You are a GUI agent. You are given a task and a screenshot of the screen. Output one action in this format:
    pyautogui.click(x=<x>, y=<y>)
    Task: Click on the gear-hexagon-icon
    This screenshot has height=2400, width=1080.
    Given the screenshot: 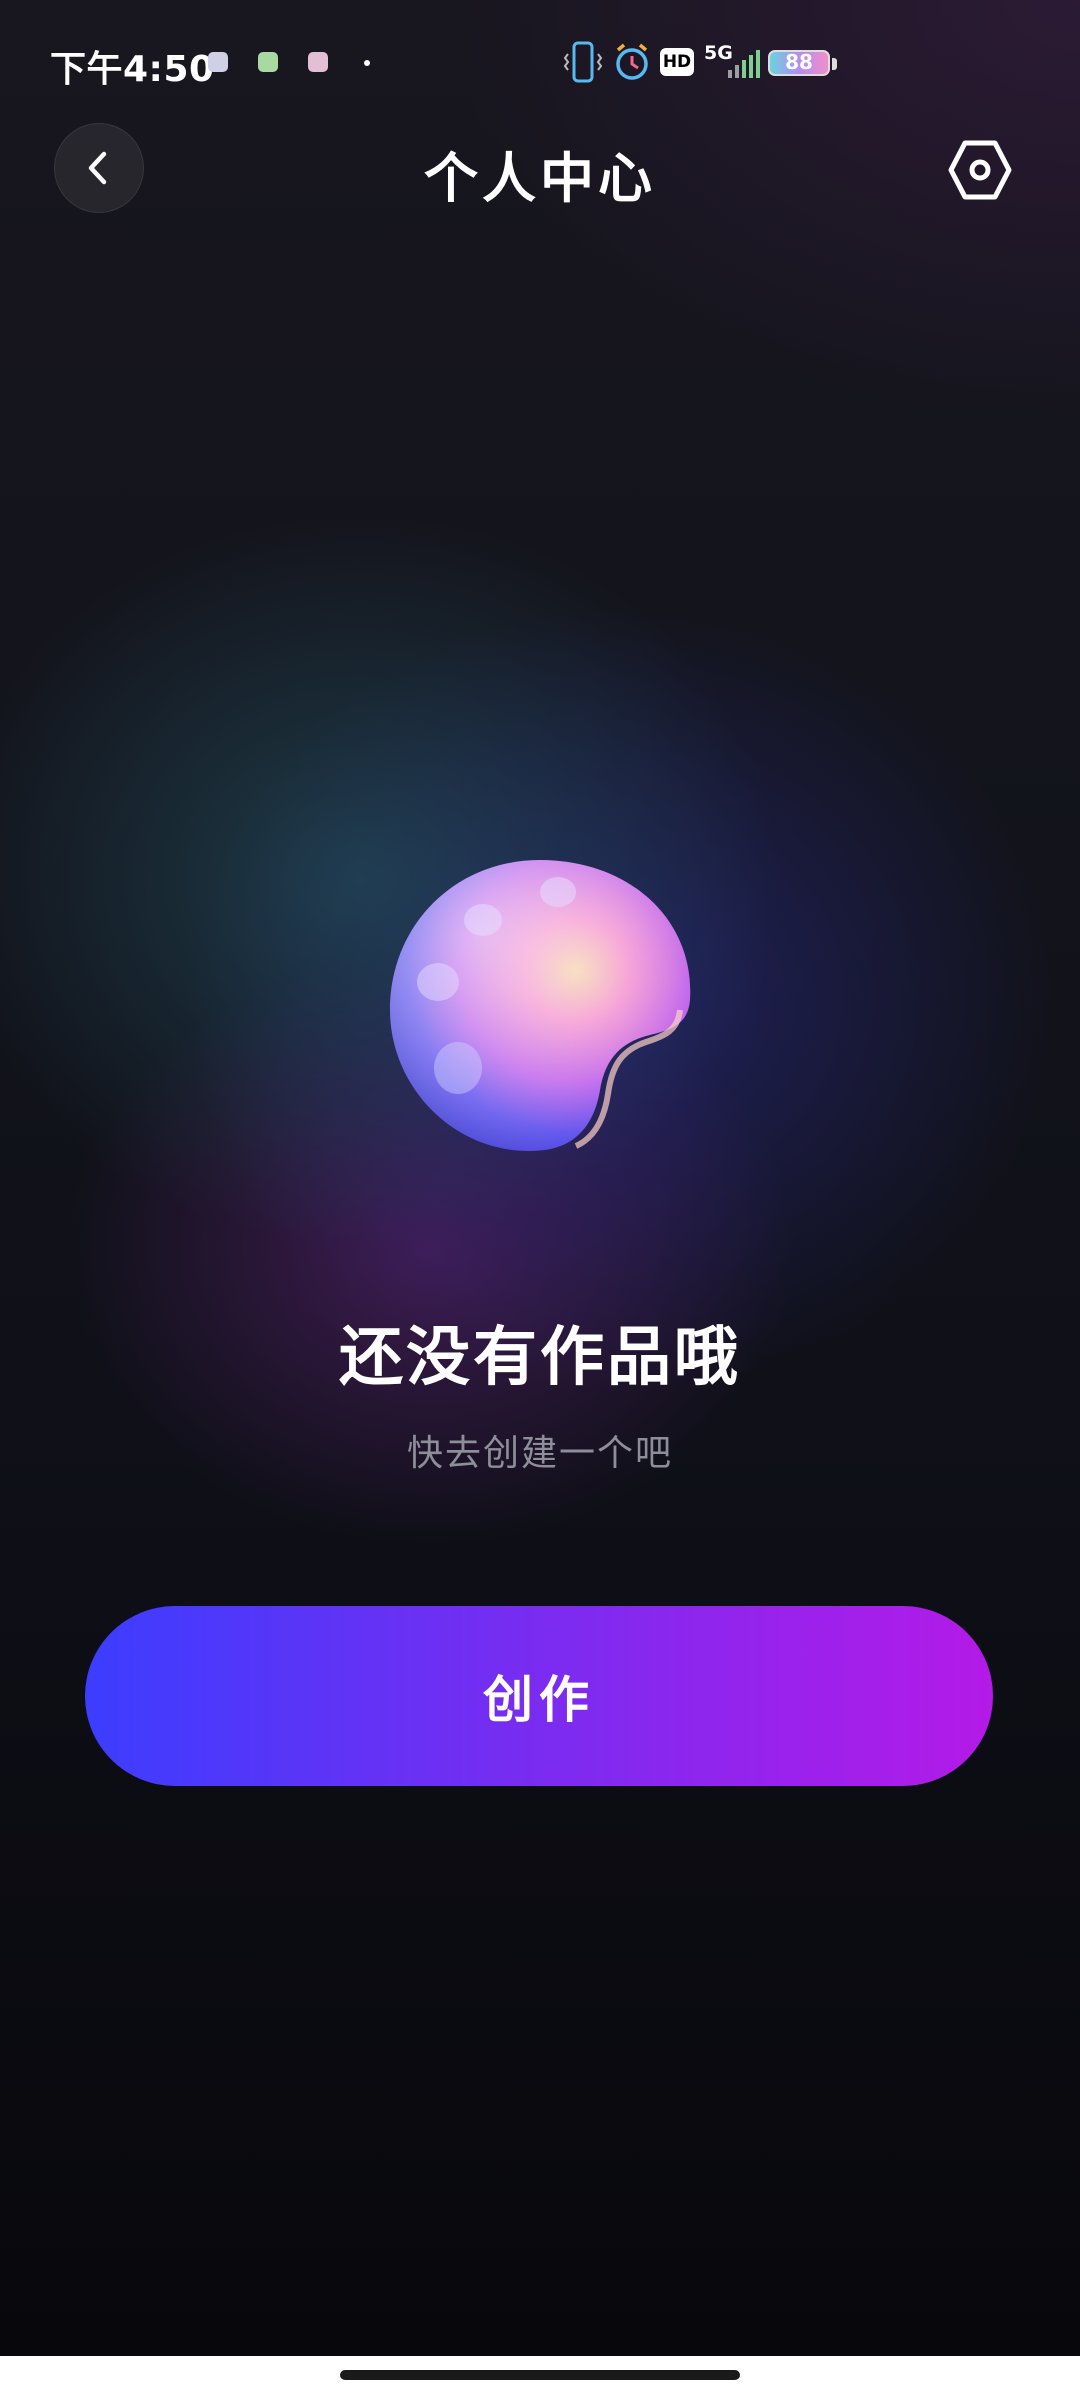 What is the action you would take?
    pyautogui.click(x=980, y=170)
    